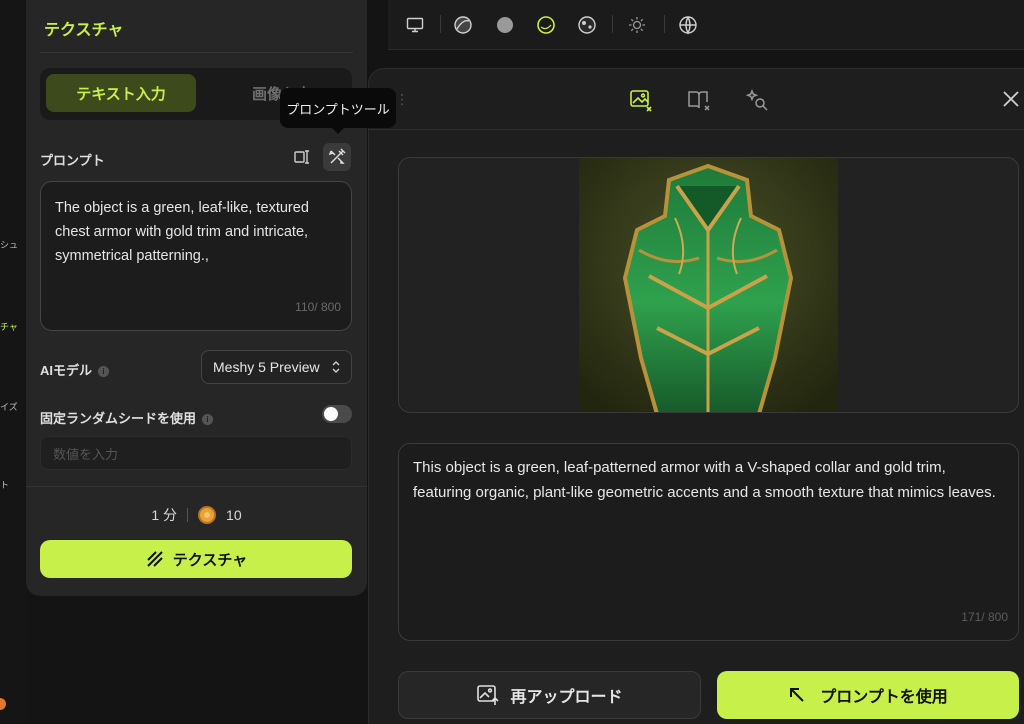 Image resolution: width=1024 pixels, height=724 pixels. Describe the element at coordinates (463, 25) in the screenshot. I see `matcap-sphere-icon` at that location.